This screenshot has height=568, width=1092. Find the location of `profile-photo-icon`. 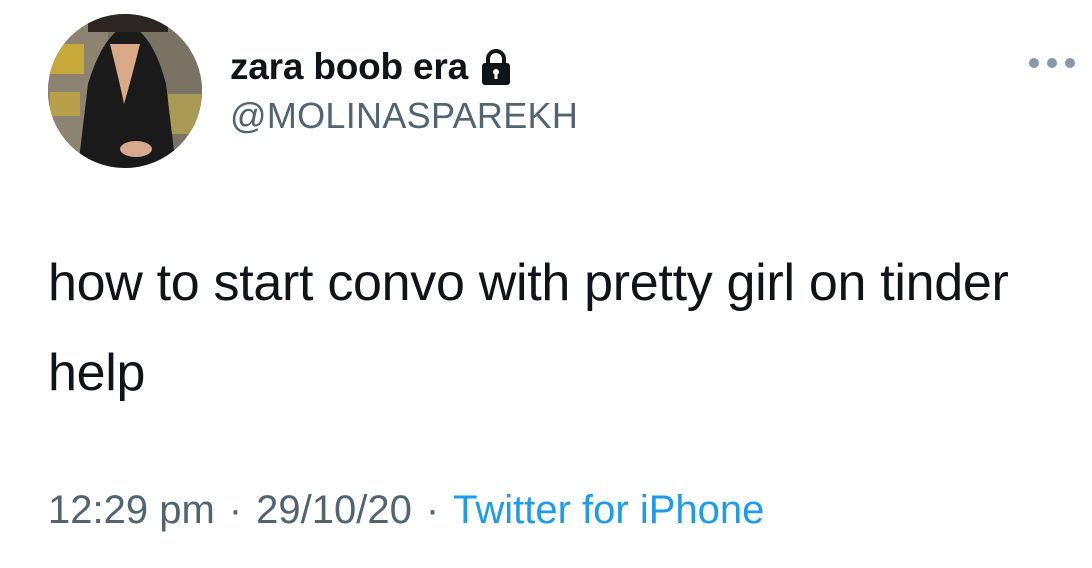

profile-photo-icon is located at coordinates (125, 91).